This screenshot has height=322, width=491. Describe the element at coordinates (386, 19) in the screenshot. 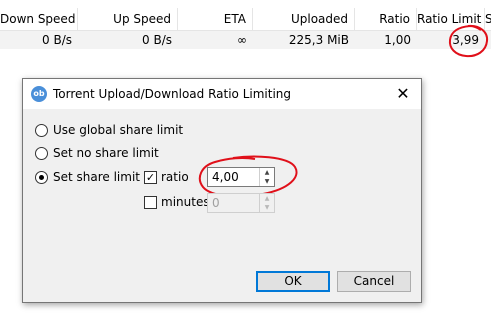

I see `column-header-ratio: Ratio` at that location.